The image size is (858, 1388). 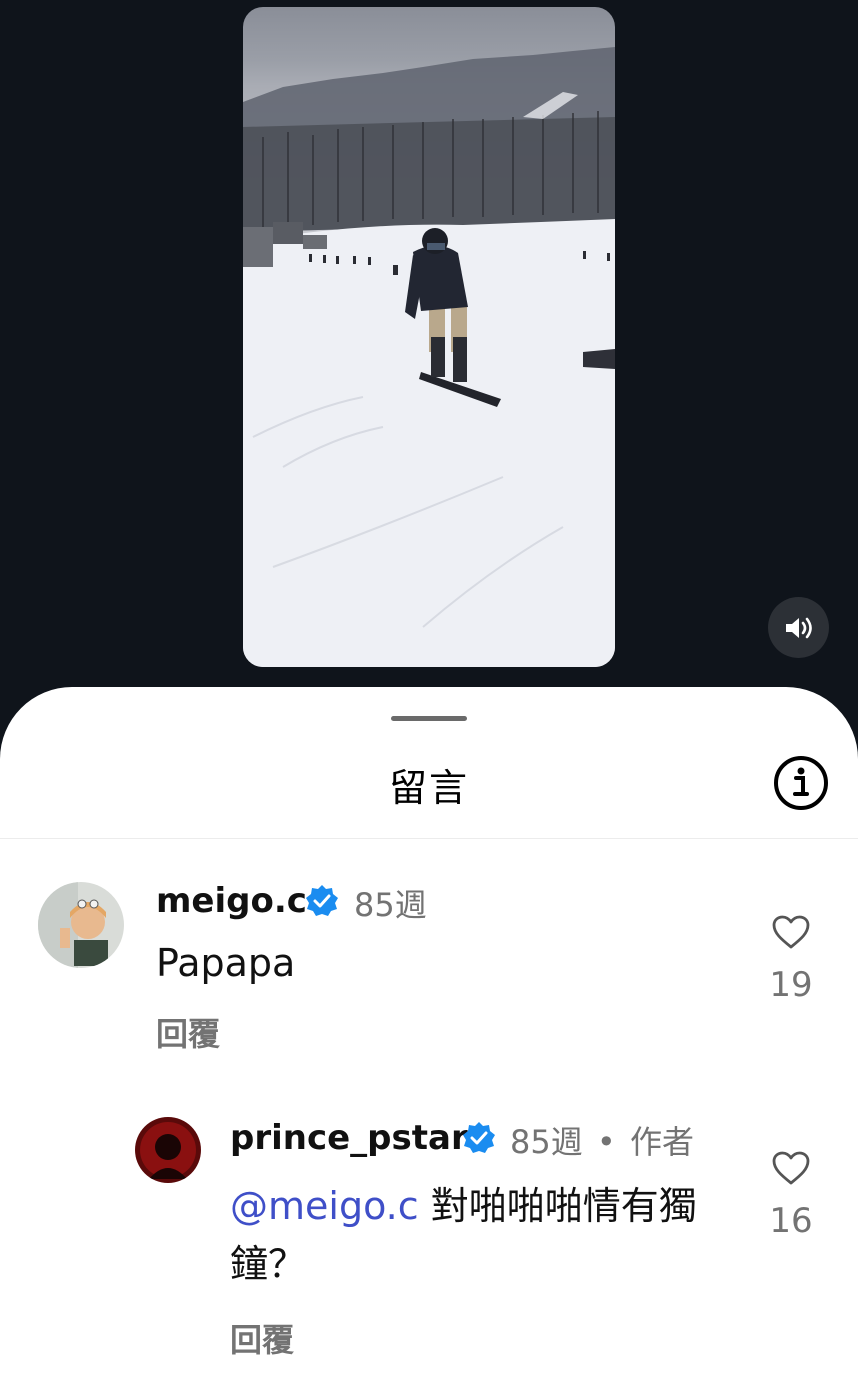 I want to click on comment-username: meigo.c, so click(x=231, y=901).